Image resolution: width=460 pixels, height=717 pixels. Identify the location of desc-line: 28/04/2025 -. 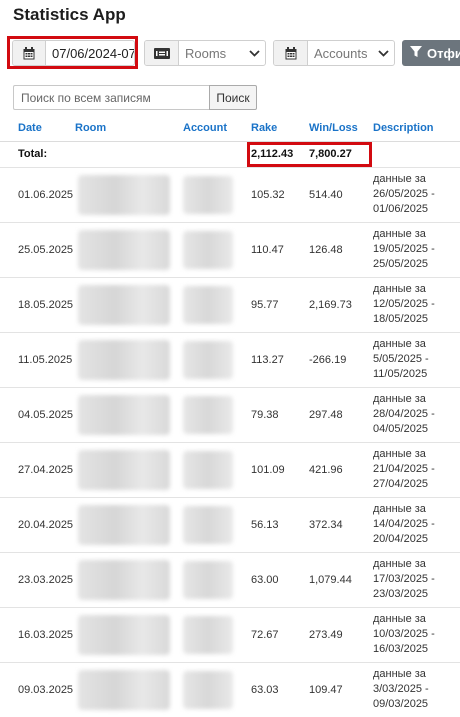
(404, 414).